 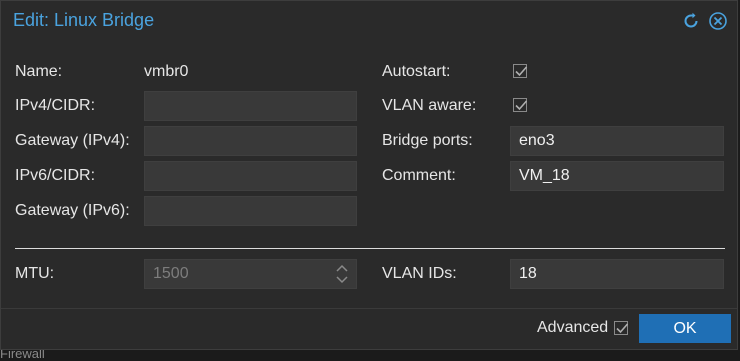 I want to click on mtu-field: 1500, so click(x=250, y=274).